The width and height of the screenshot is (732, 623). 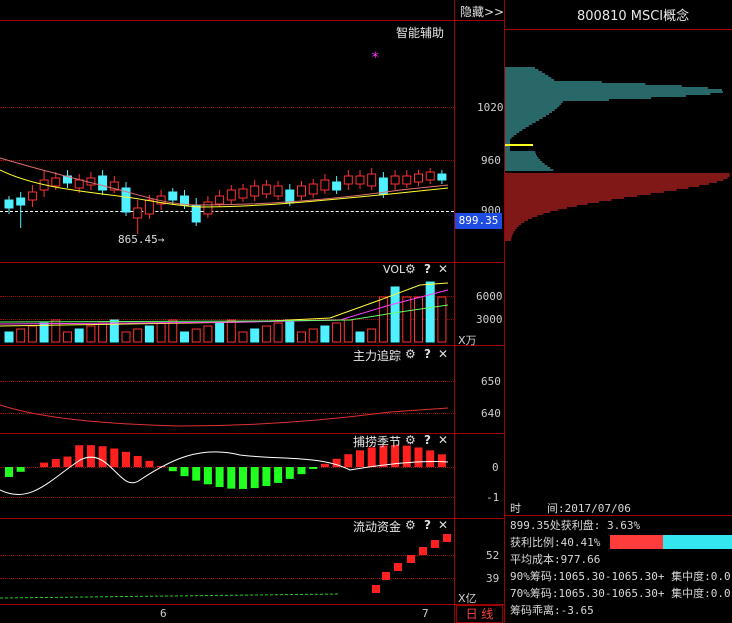 I want to click on flow-unit: X亿, so click(x=467, y=598).